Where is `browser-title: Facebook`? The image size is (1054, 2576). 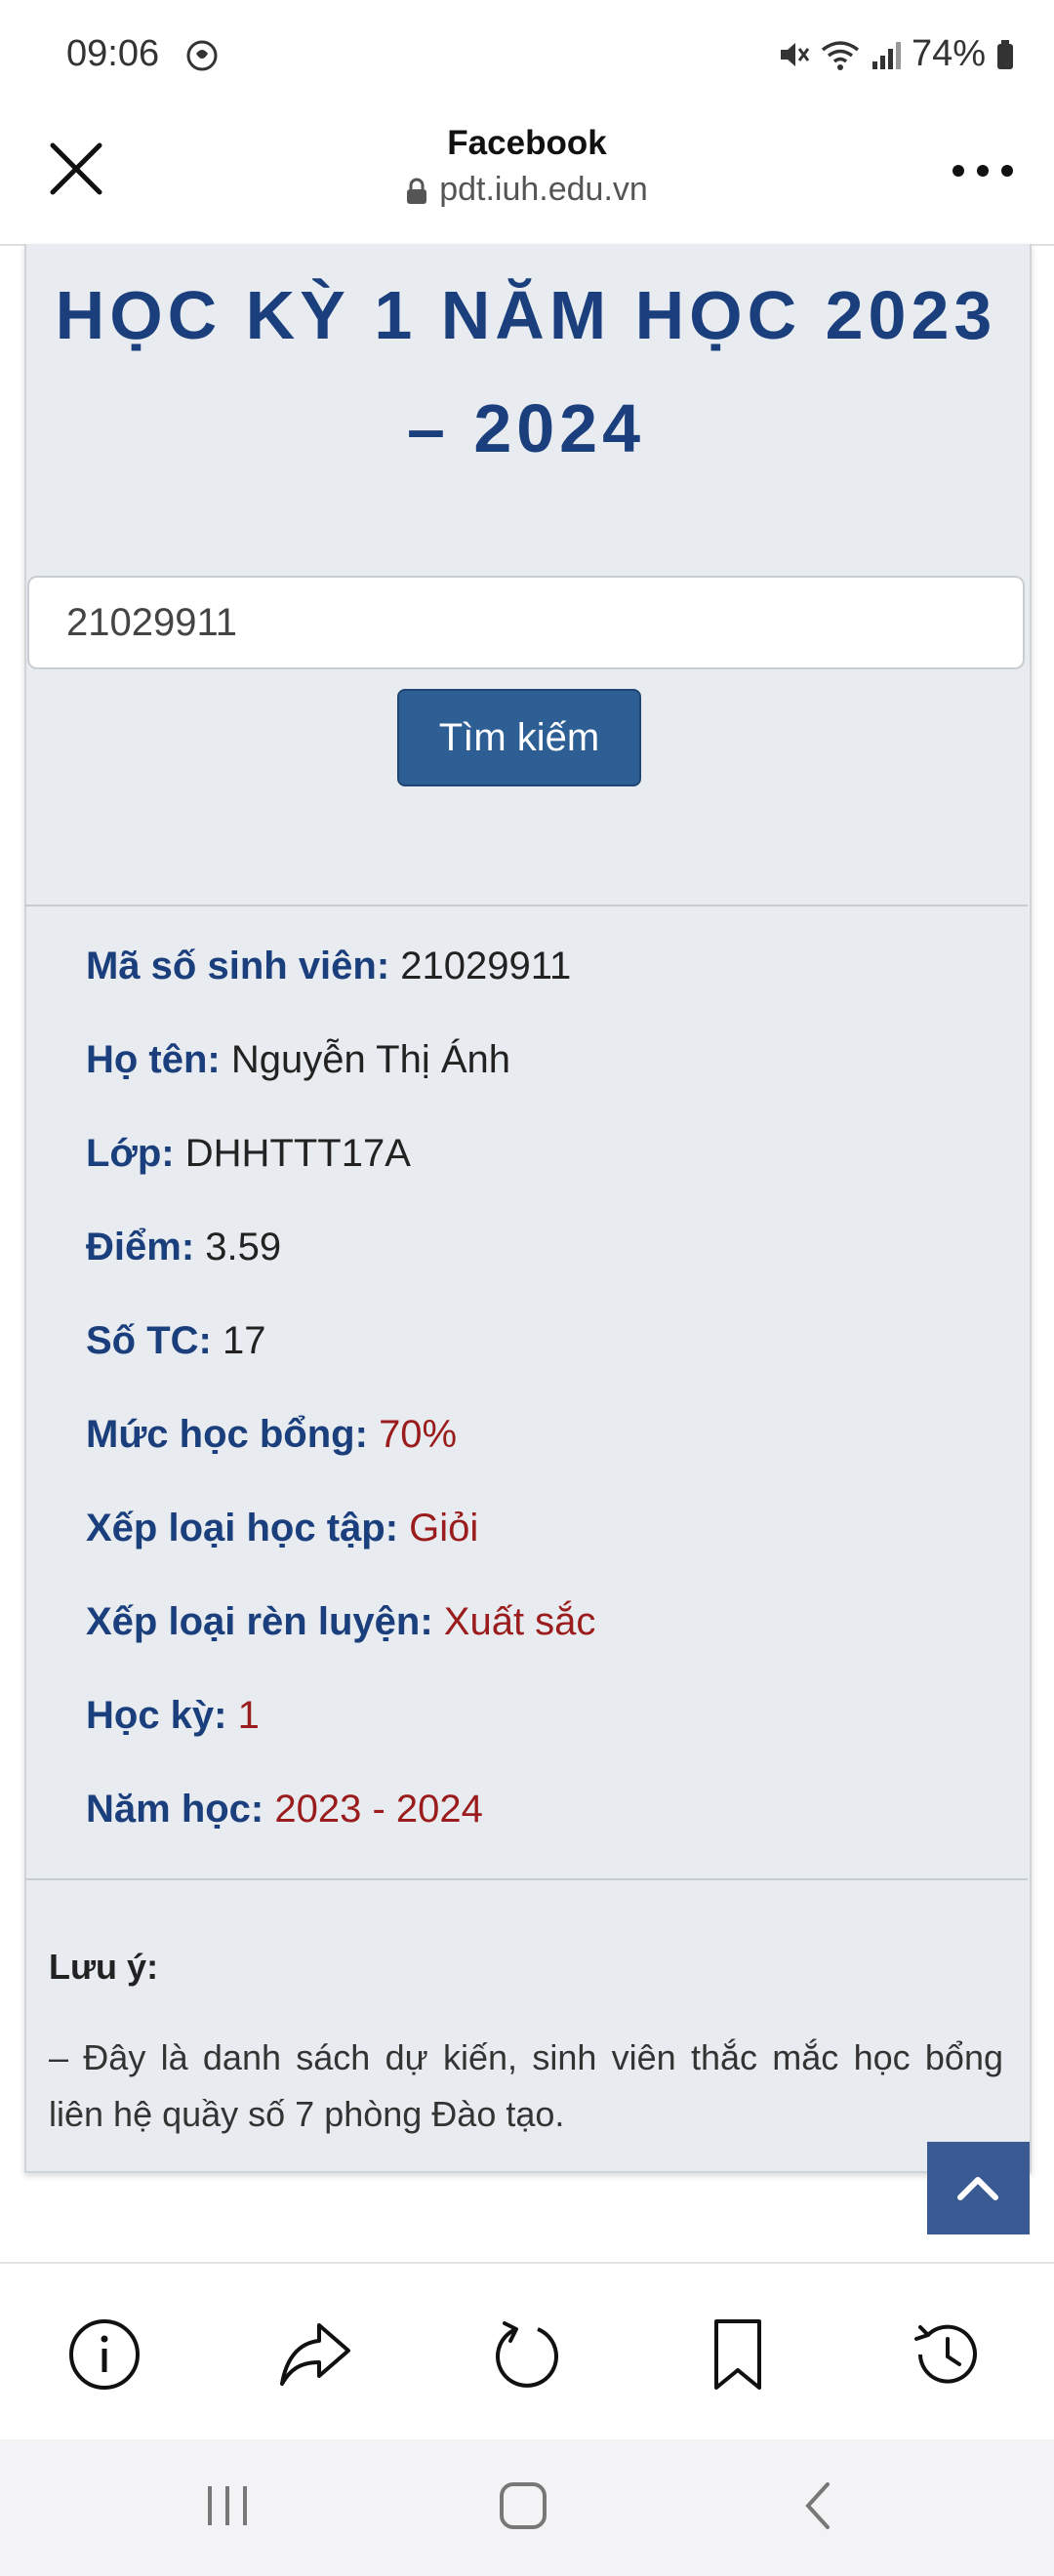 browser-title: Facebook is located at coordinates (527, 143).